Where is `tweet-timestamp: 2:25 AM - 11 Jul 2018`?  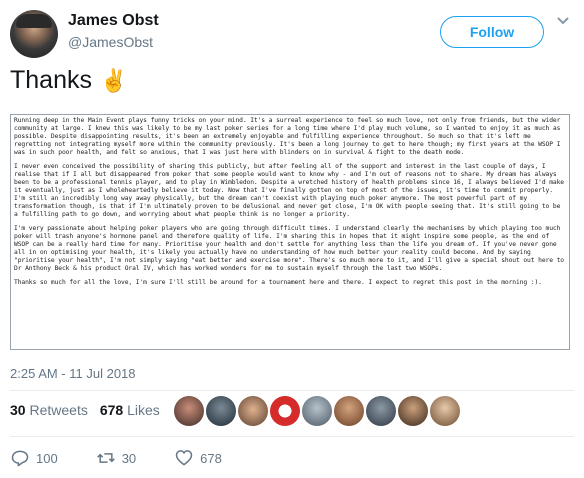 tweet-timestamp: 2:25 AM - 11 Jul 2018 is located at coordinates (73, 373).